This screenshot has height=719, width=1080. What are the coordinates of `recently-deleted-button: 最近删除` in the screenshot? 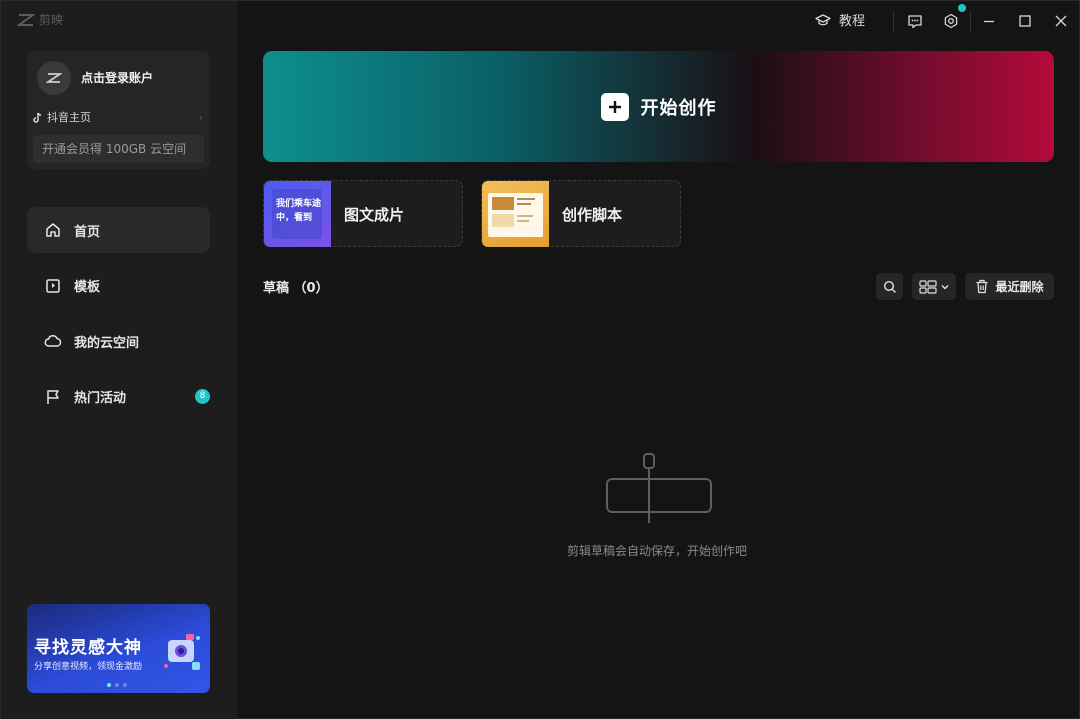 It's located at (1009, 286).